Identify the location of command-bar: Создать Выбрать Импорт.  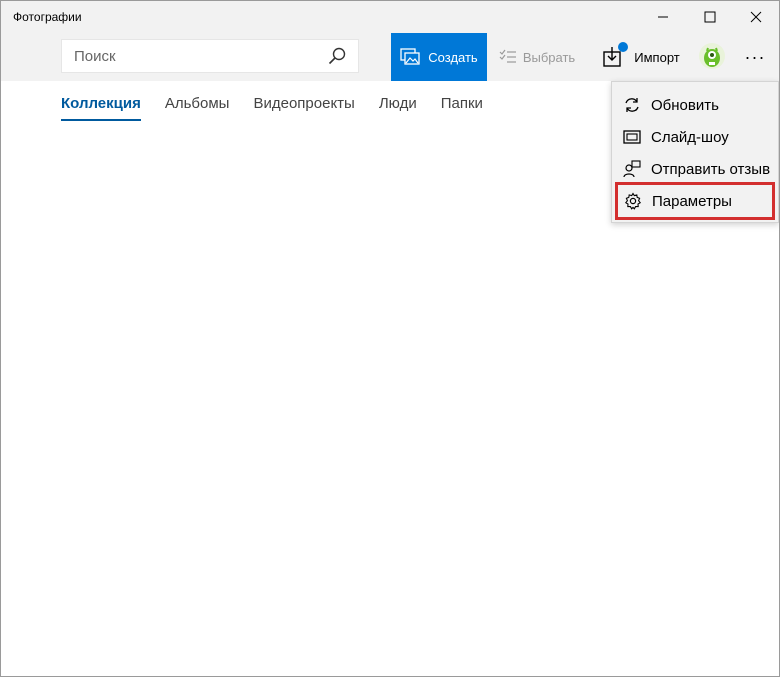
(390, 57).